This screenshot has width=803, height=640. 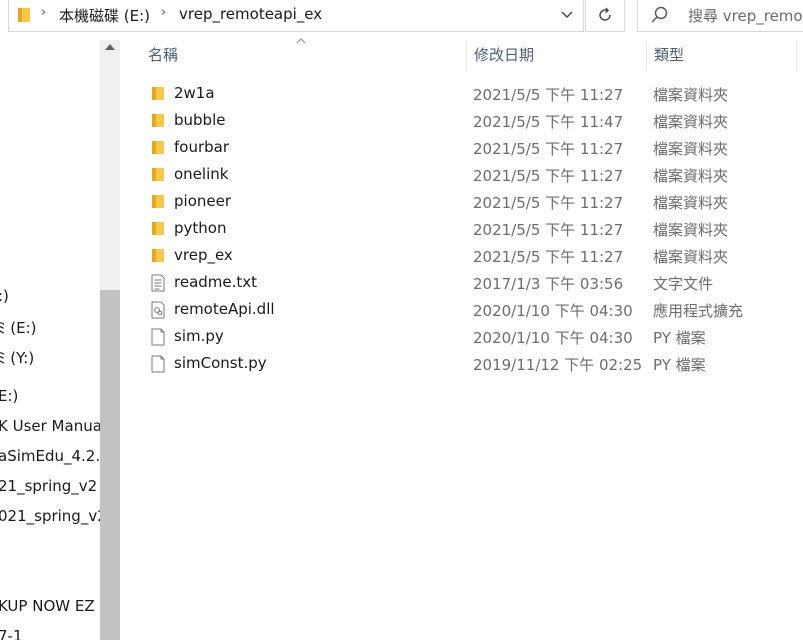 What do you see at coordinates (158, 312) in the screenshot?
I see `dll-file-icon` at bounding box center [158, 312].